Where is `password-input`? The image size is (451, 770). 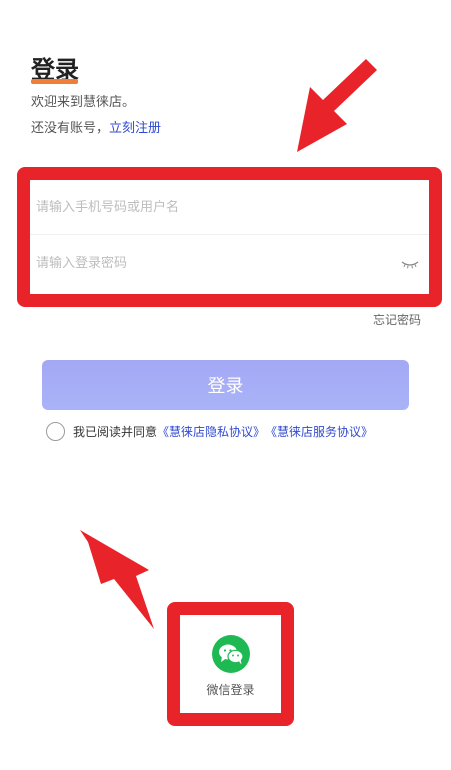 password-input is located at coordinates (206, 263).